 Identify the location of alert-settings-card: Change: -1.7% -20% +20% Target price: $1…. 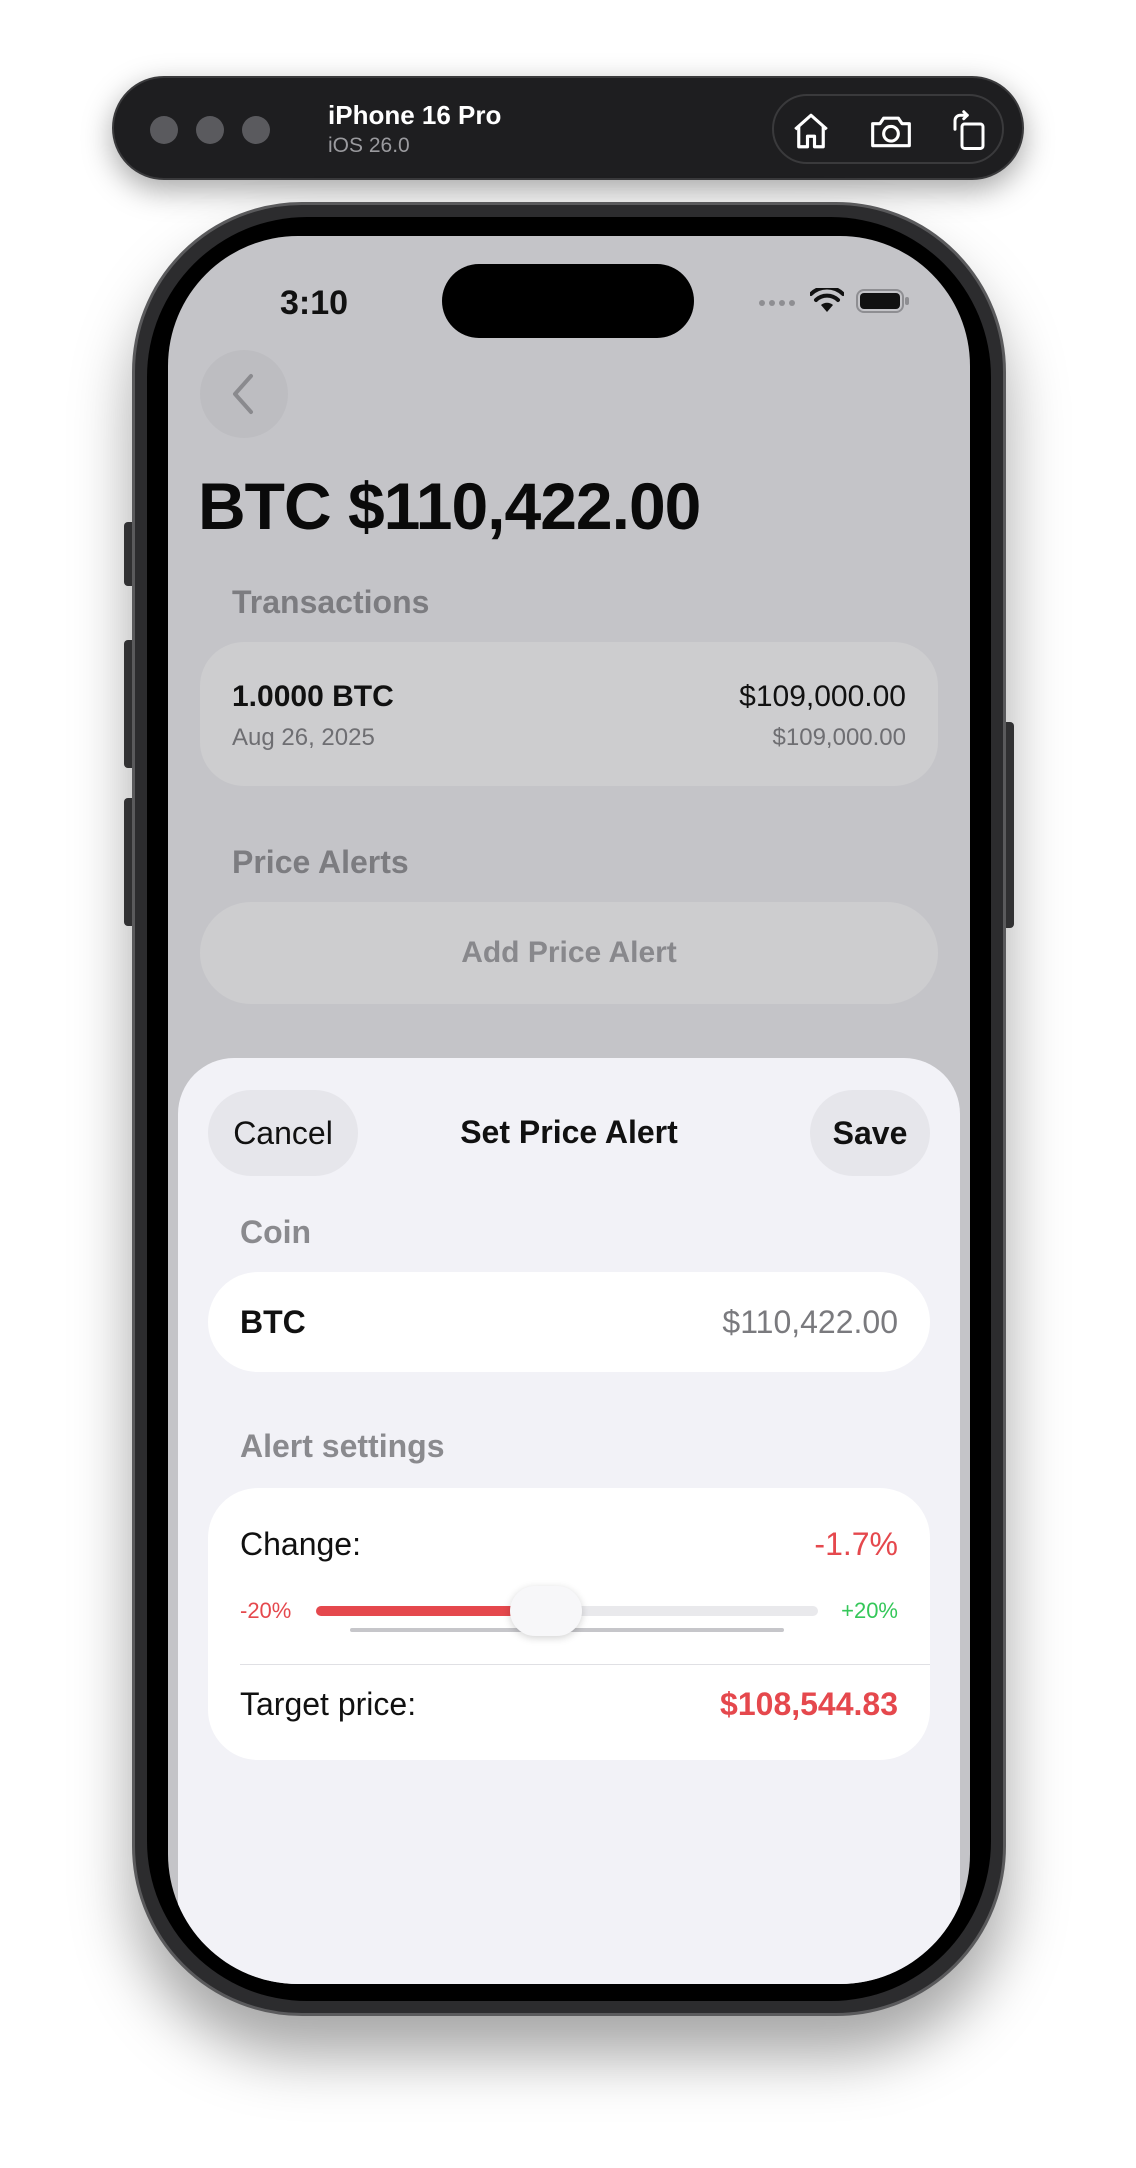
(569, 1624).